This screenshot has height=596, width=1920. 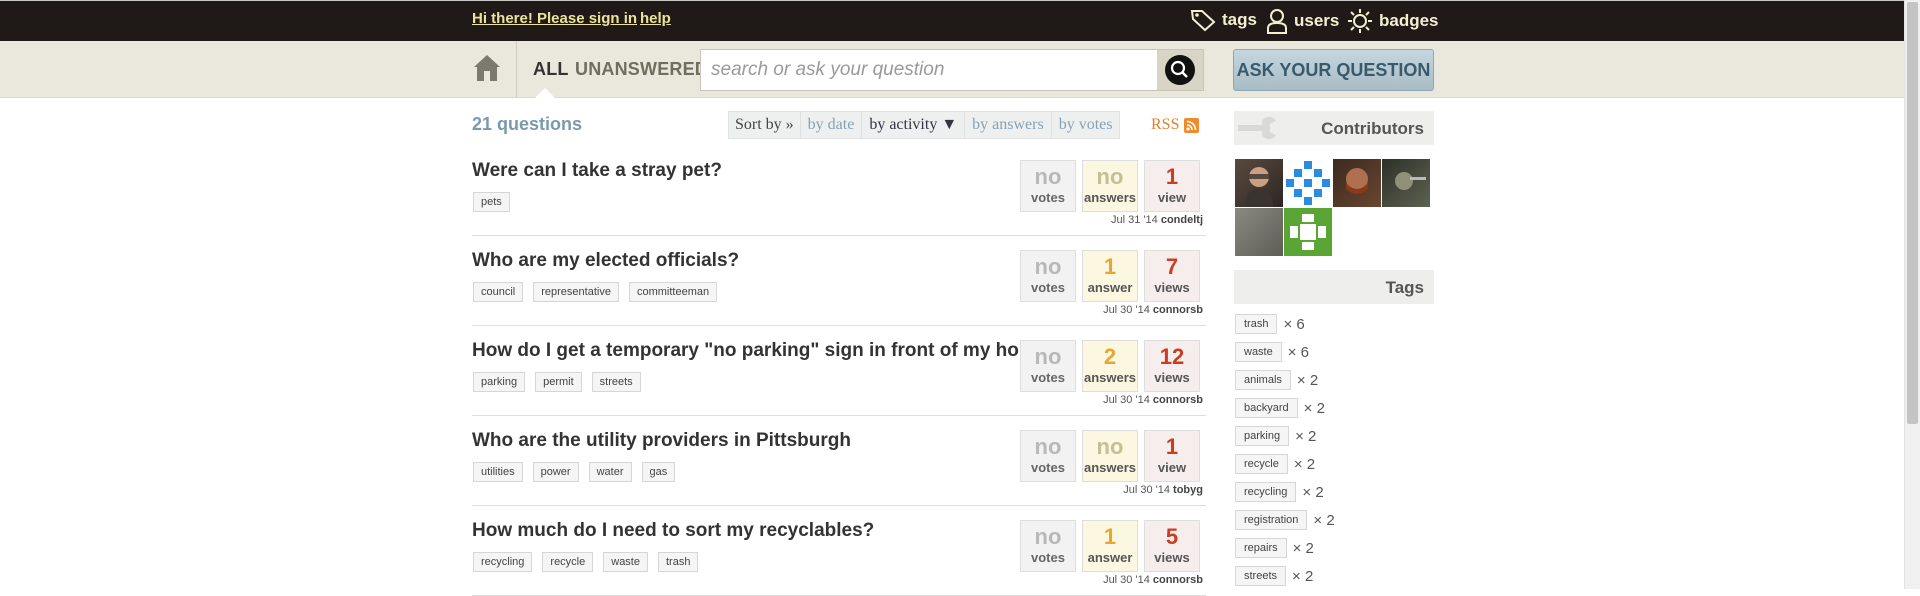 I want to click on sign-in-link: Hi there! Please sign in, so click(x=554, y=18).